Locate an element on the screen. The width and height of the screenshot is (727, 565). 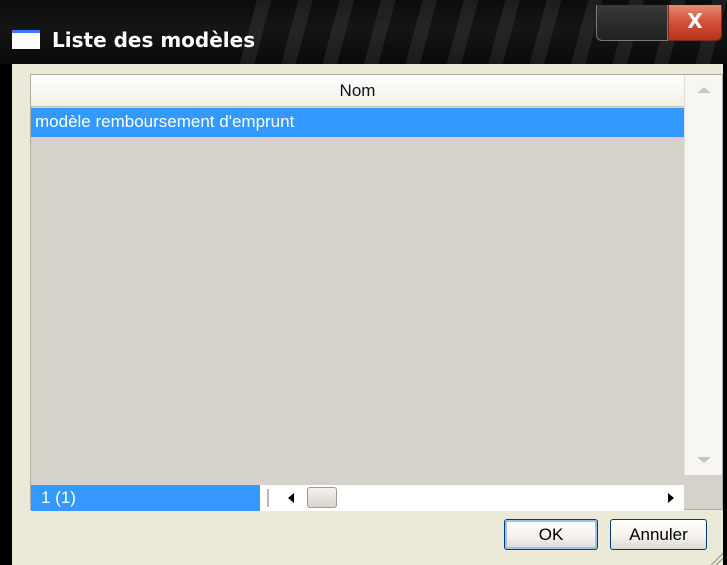
vertical-scrollbar is located at coordinates (703, 275).